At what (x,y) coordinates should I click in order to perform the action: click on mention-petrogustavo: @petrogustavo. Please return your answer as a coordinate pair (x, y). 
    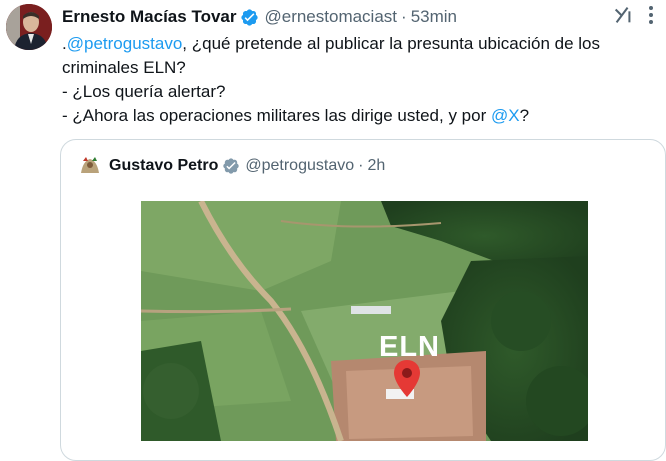
    Looking at the image, I should click on (125, 43).